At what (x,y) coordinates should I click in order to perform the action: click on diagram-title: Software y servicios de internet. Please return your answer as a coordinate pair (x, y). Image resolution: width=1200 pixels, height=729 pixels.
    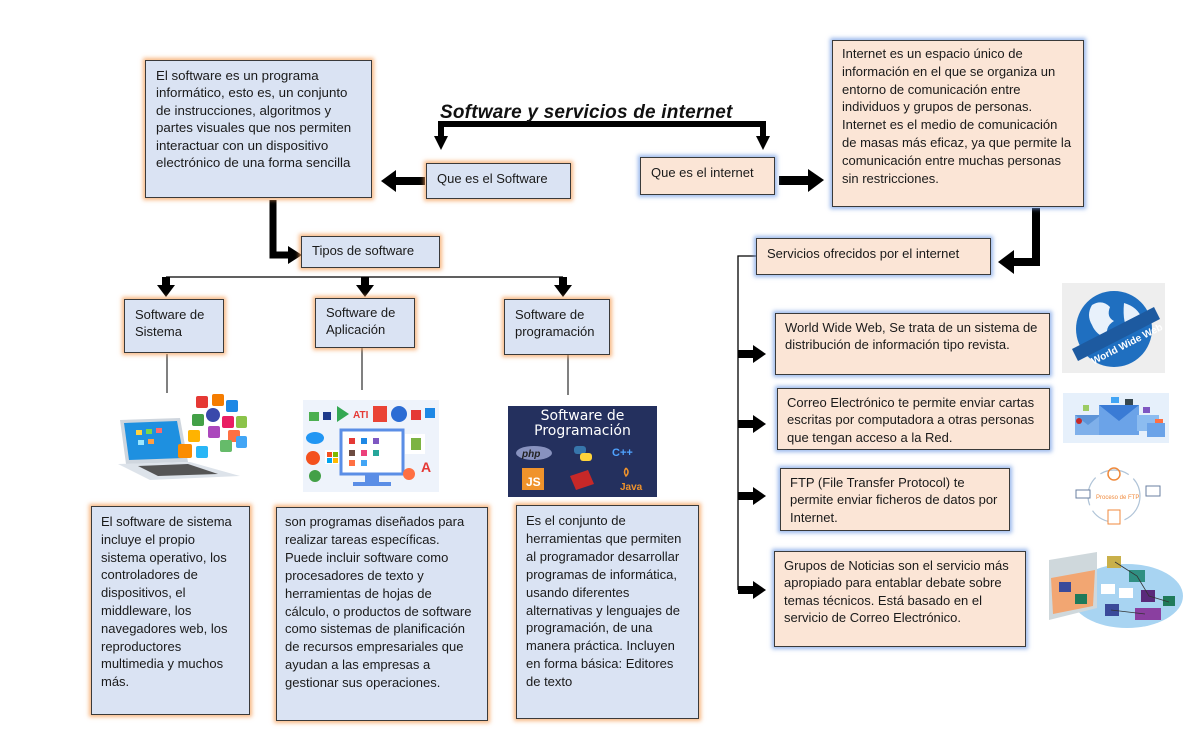
    Looking at the image, I should click on (586, 112).